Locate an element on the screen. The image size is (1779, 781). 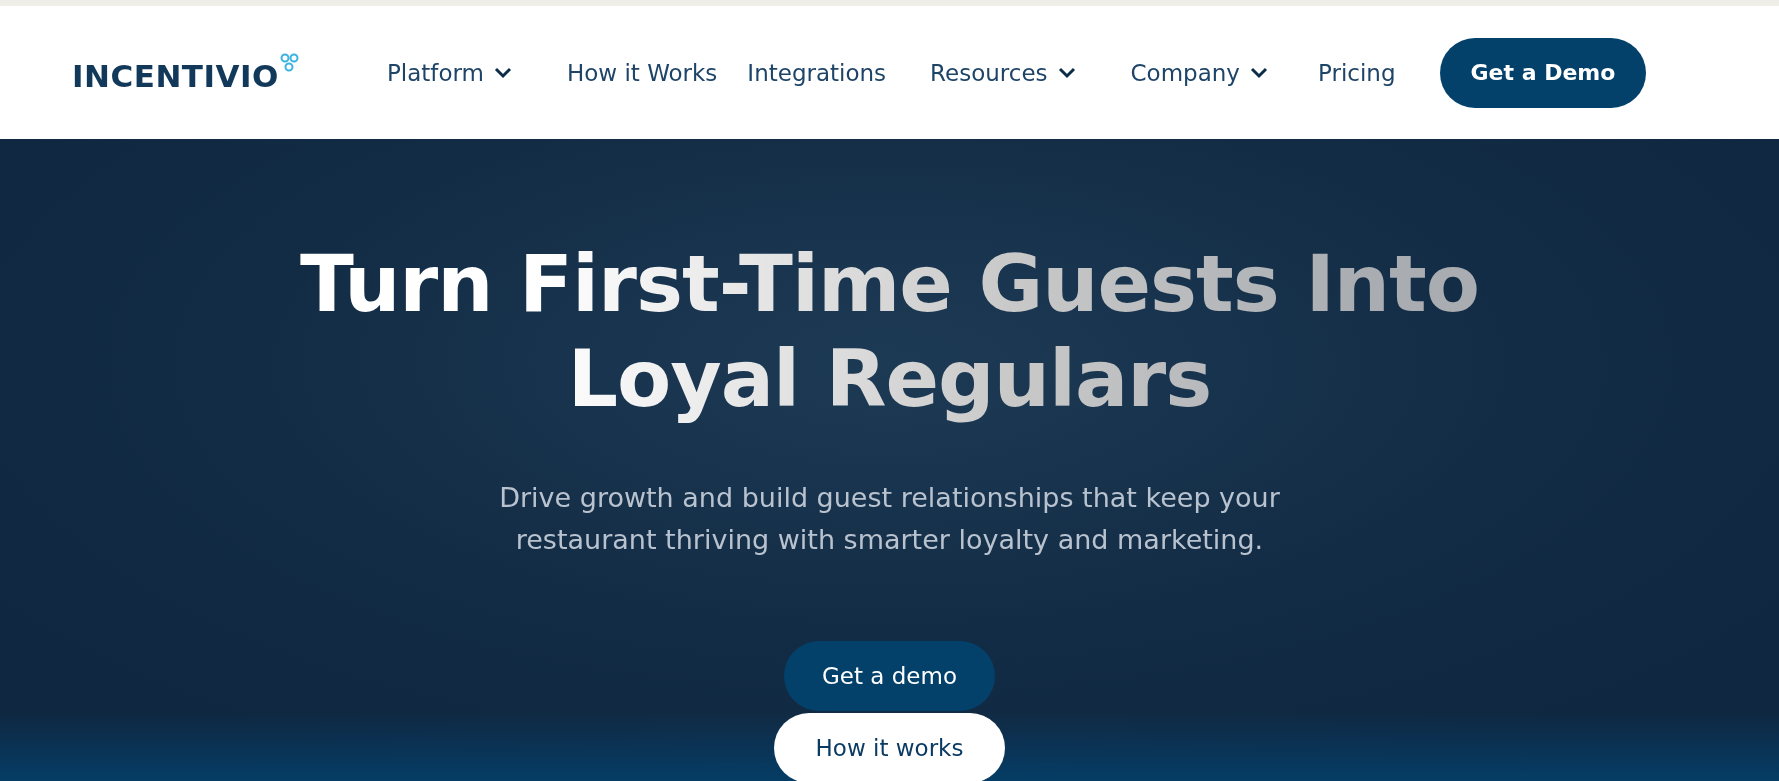
nav-menu-link: Company is located at coordinates (1199, 72).